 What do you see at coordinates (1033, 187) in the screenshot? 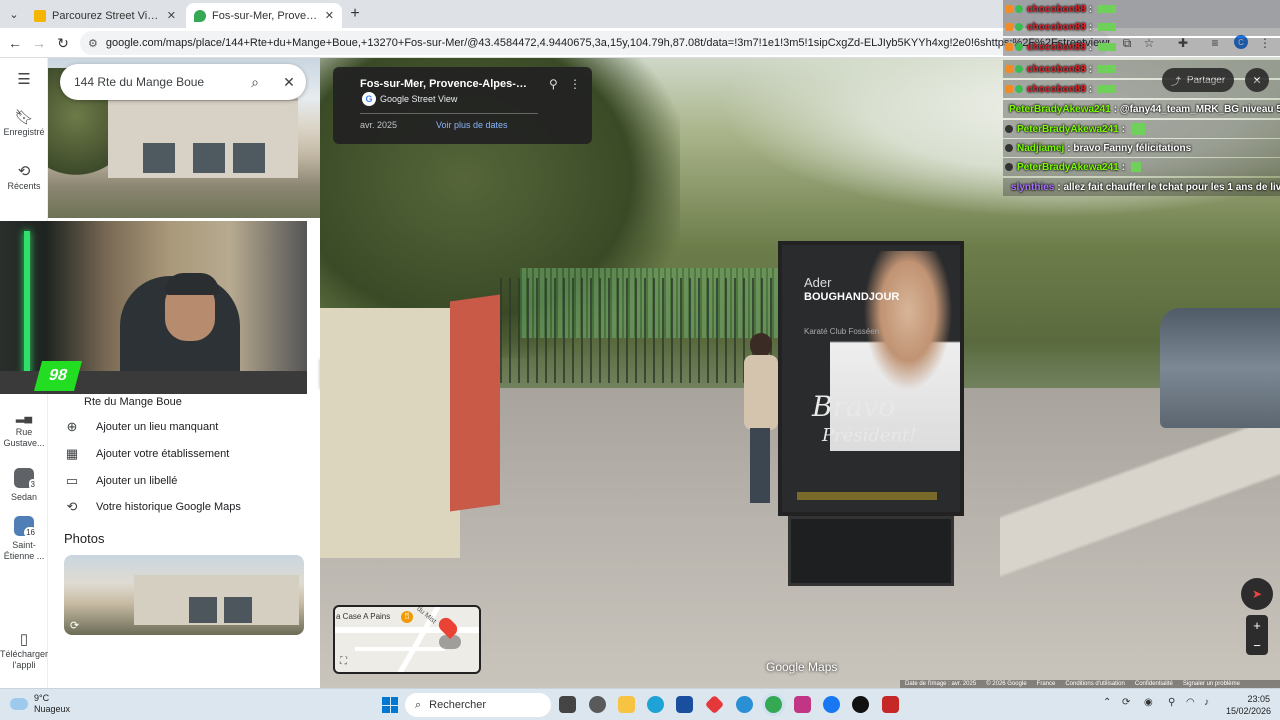
I see `chat-user: slynthies` at bounding box center [1033, 187].